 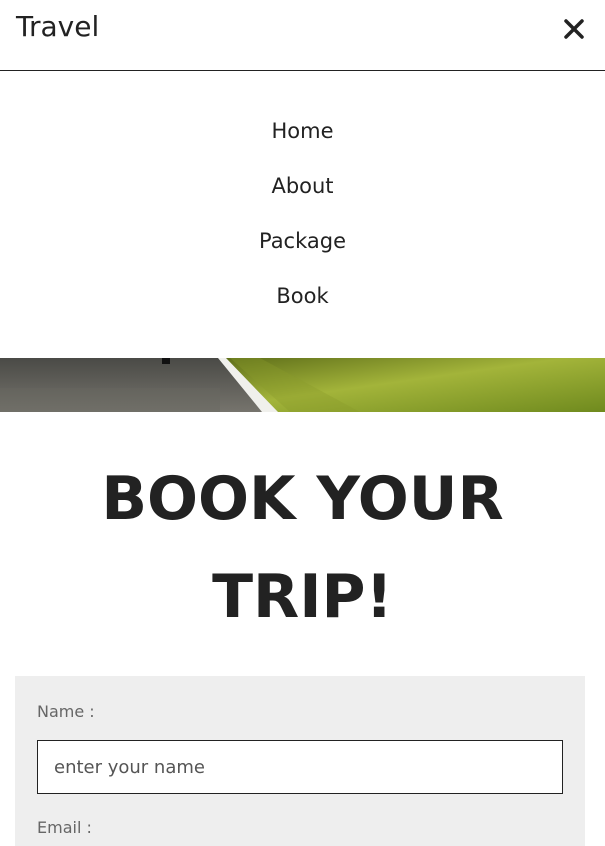 I want to click on title-line-2: TRIP!, so click(x=302, y=597).